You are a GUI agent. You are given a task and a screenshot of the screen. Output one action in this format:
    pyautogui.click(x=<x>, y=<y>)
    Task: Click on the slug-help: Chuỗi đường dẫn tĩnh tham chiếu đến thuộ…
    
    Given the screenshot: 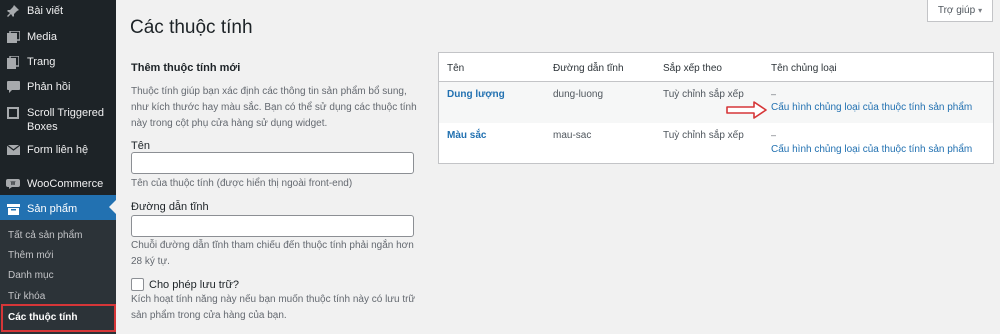 What is the action you would take?
    pyautogui.click(x=272, y=253)
    